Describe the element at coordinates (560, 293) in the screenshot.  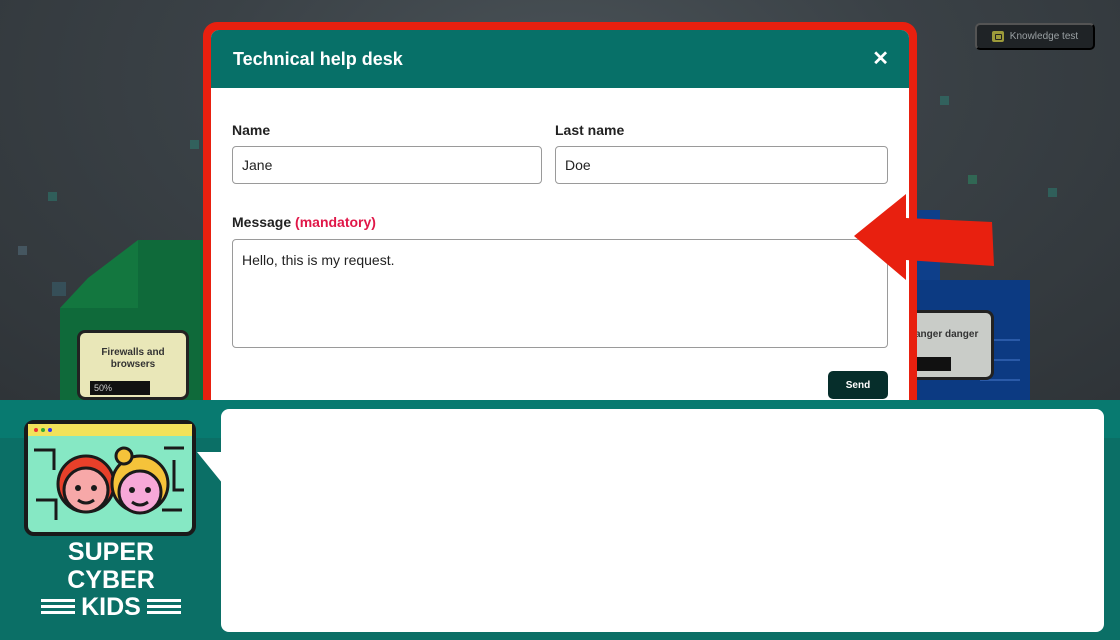
I see `message-textarea: Hello, this is my request.` at that location.